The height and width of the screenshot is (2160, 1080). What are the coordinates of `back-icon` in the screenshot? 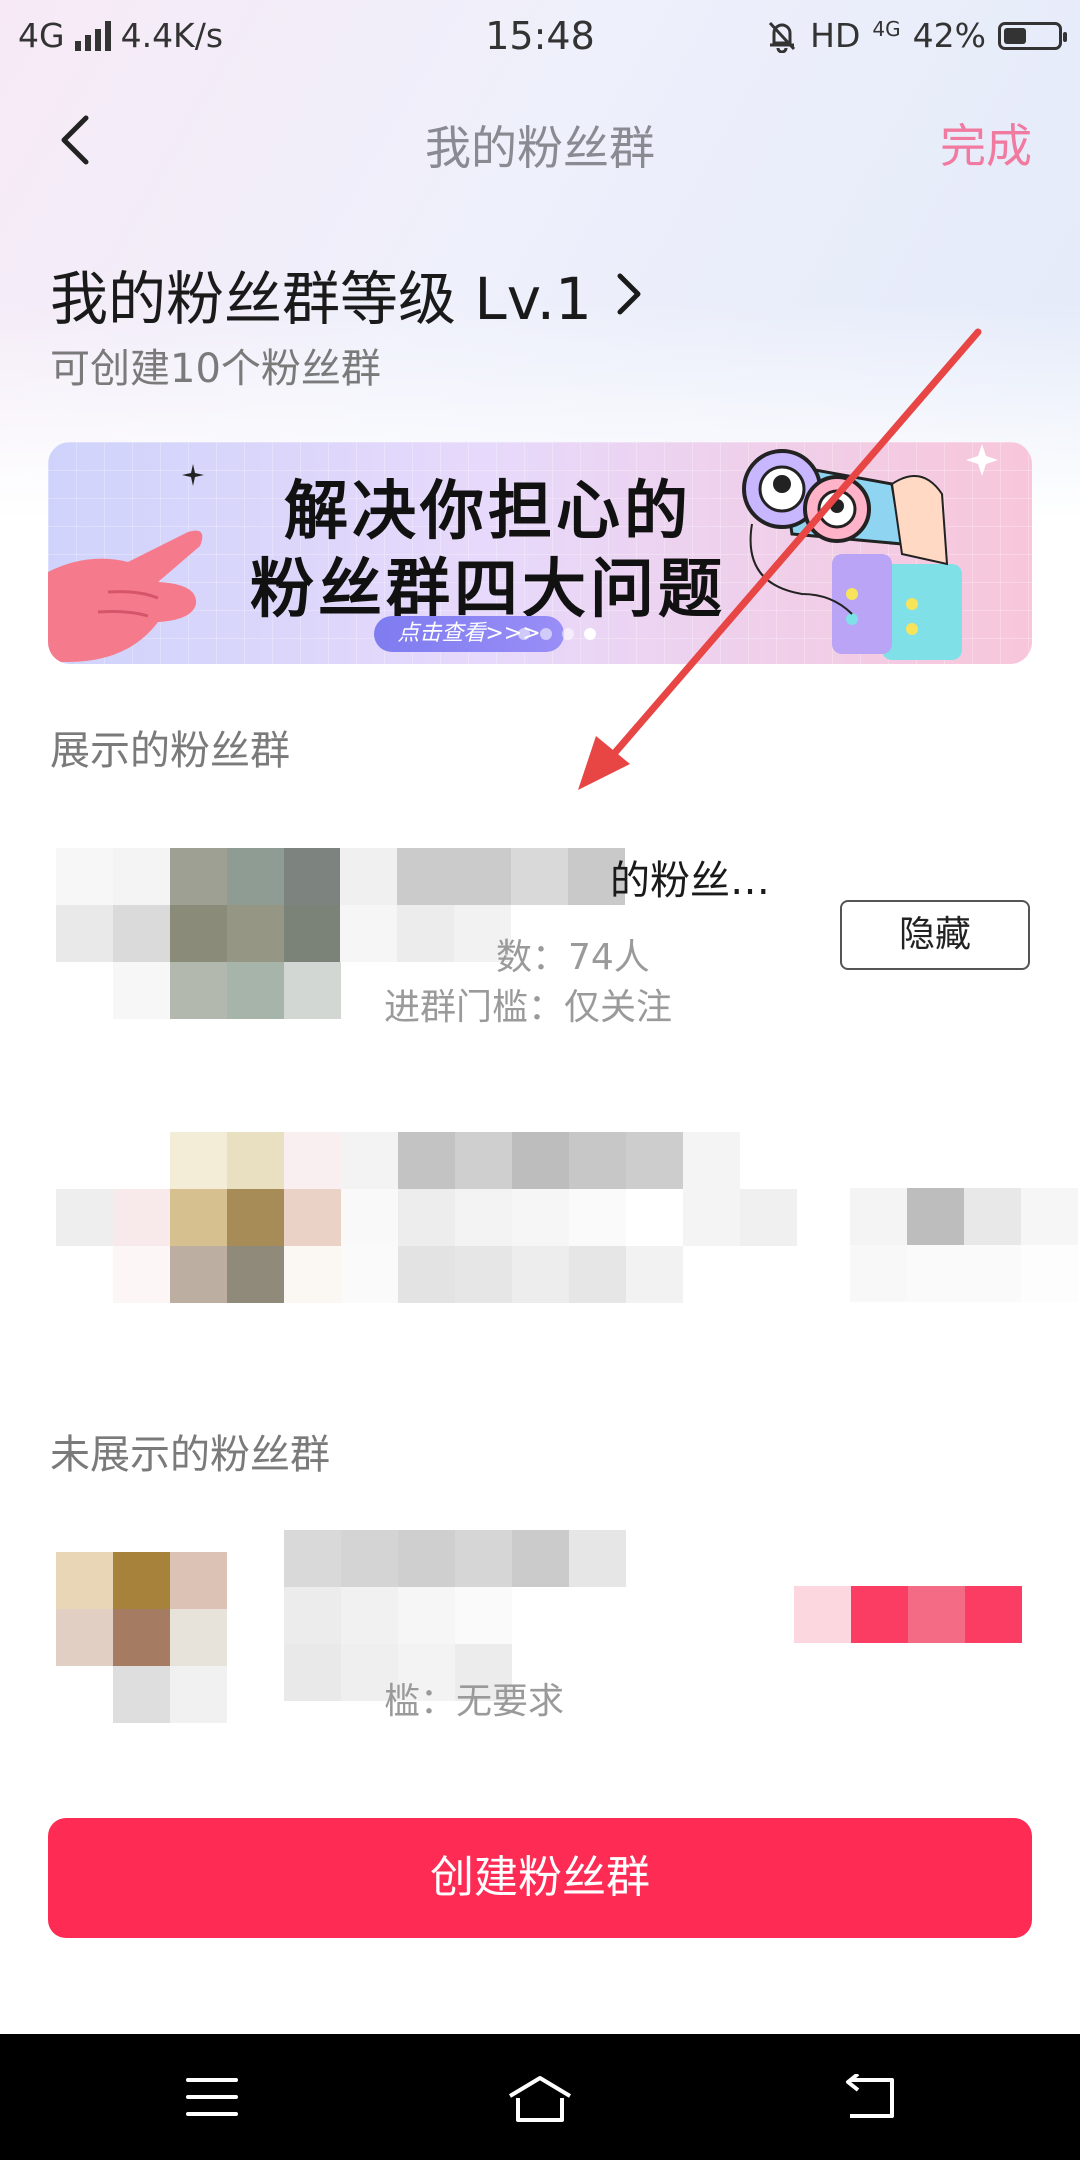 It's located at (869, 2098).